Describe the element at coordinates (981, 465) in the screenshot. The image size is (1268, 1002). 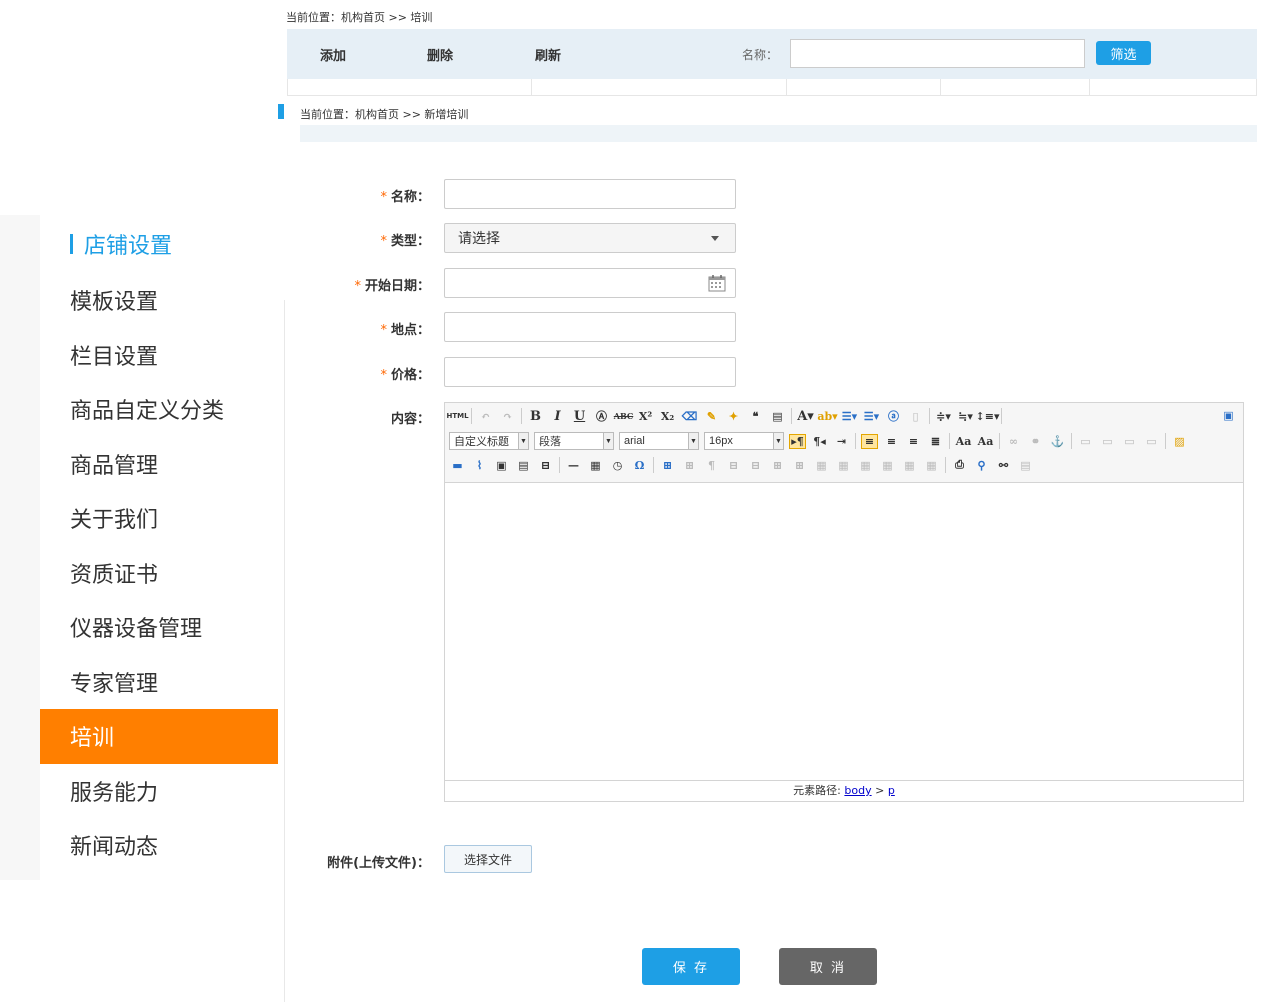
I see `preview-icon: ⚲` at that location.